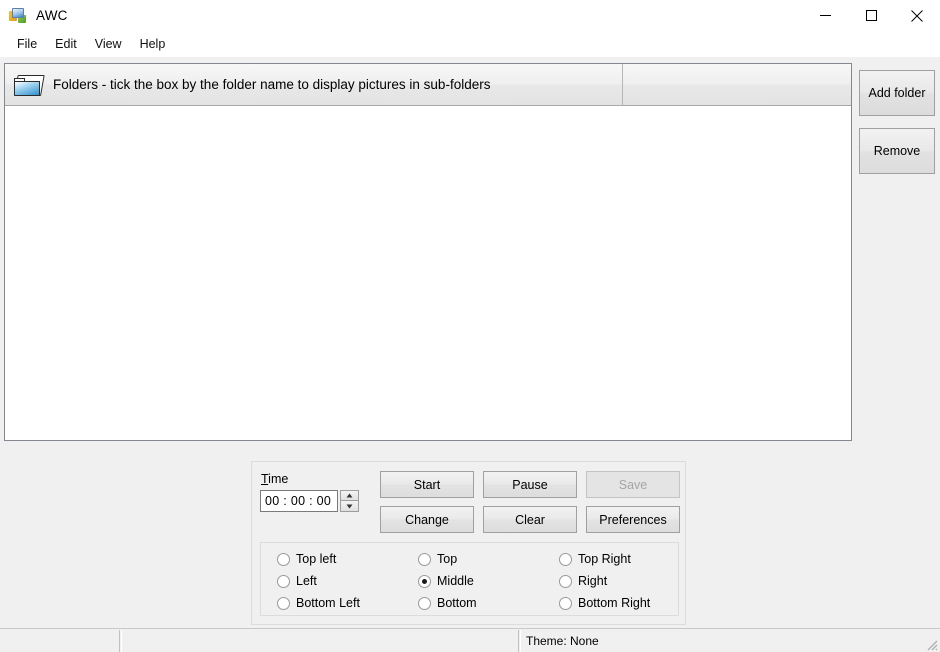 The image size is (940, 652). What do you see at coordinates (447, 559) in the screenshot?
I see `radio-top-label: Top` at bounding box center [447, 559].